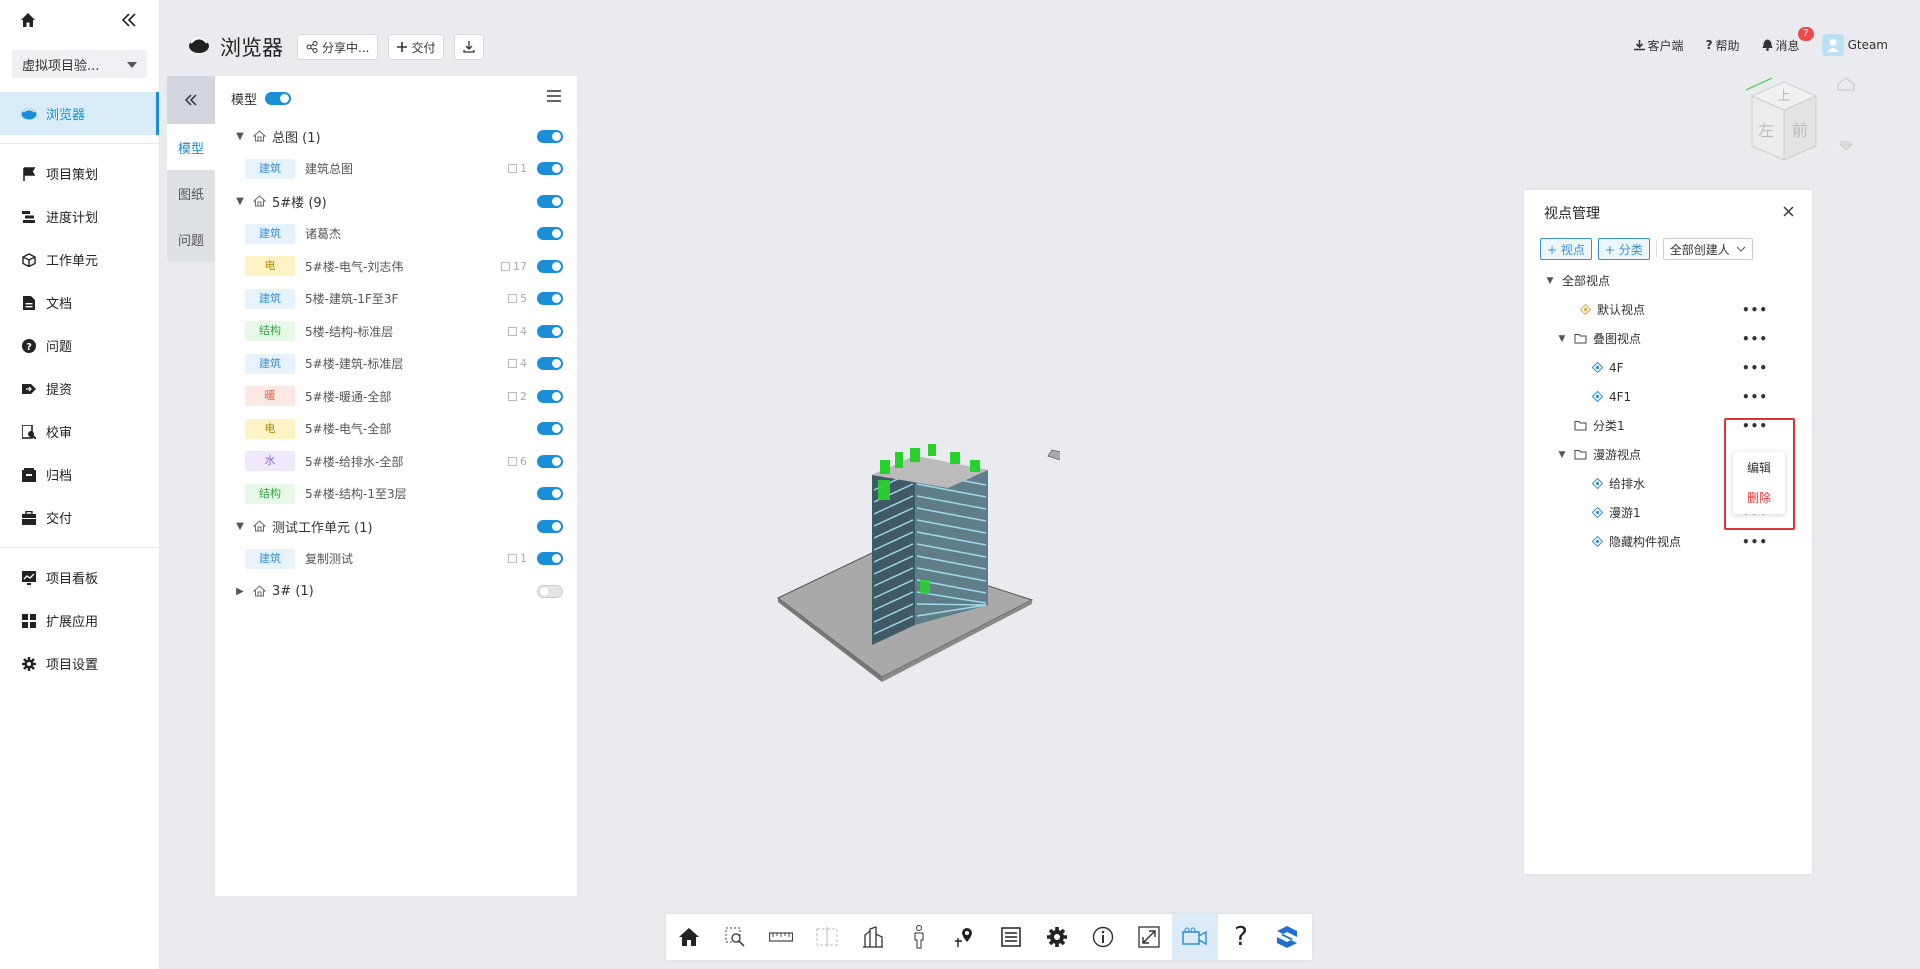 The width and height of the screenshot is (1920, 969). What do you see at coordinates (1103, 937) in the screenshot?
I see `info-button` at bounding box center [1103, 937].